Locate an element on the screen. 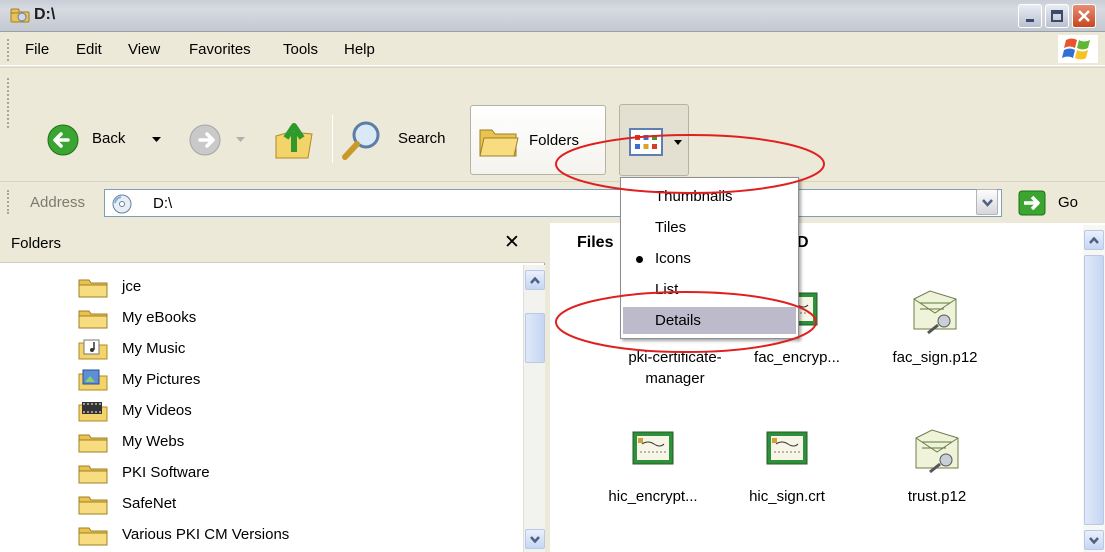 The width and height of the screenshot is (1105, 552). folder-tree-item: PKI Software is located at coordinates (290, 474).